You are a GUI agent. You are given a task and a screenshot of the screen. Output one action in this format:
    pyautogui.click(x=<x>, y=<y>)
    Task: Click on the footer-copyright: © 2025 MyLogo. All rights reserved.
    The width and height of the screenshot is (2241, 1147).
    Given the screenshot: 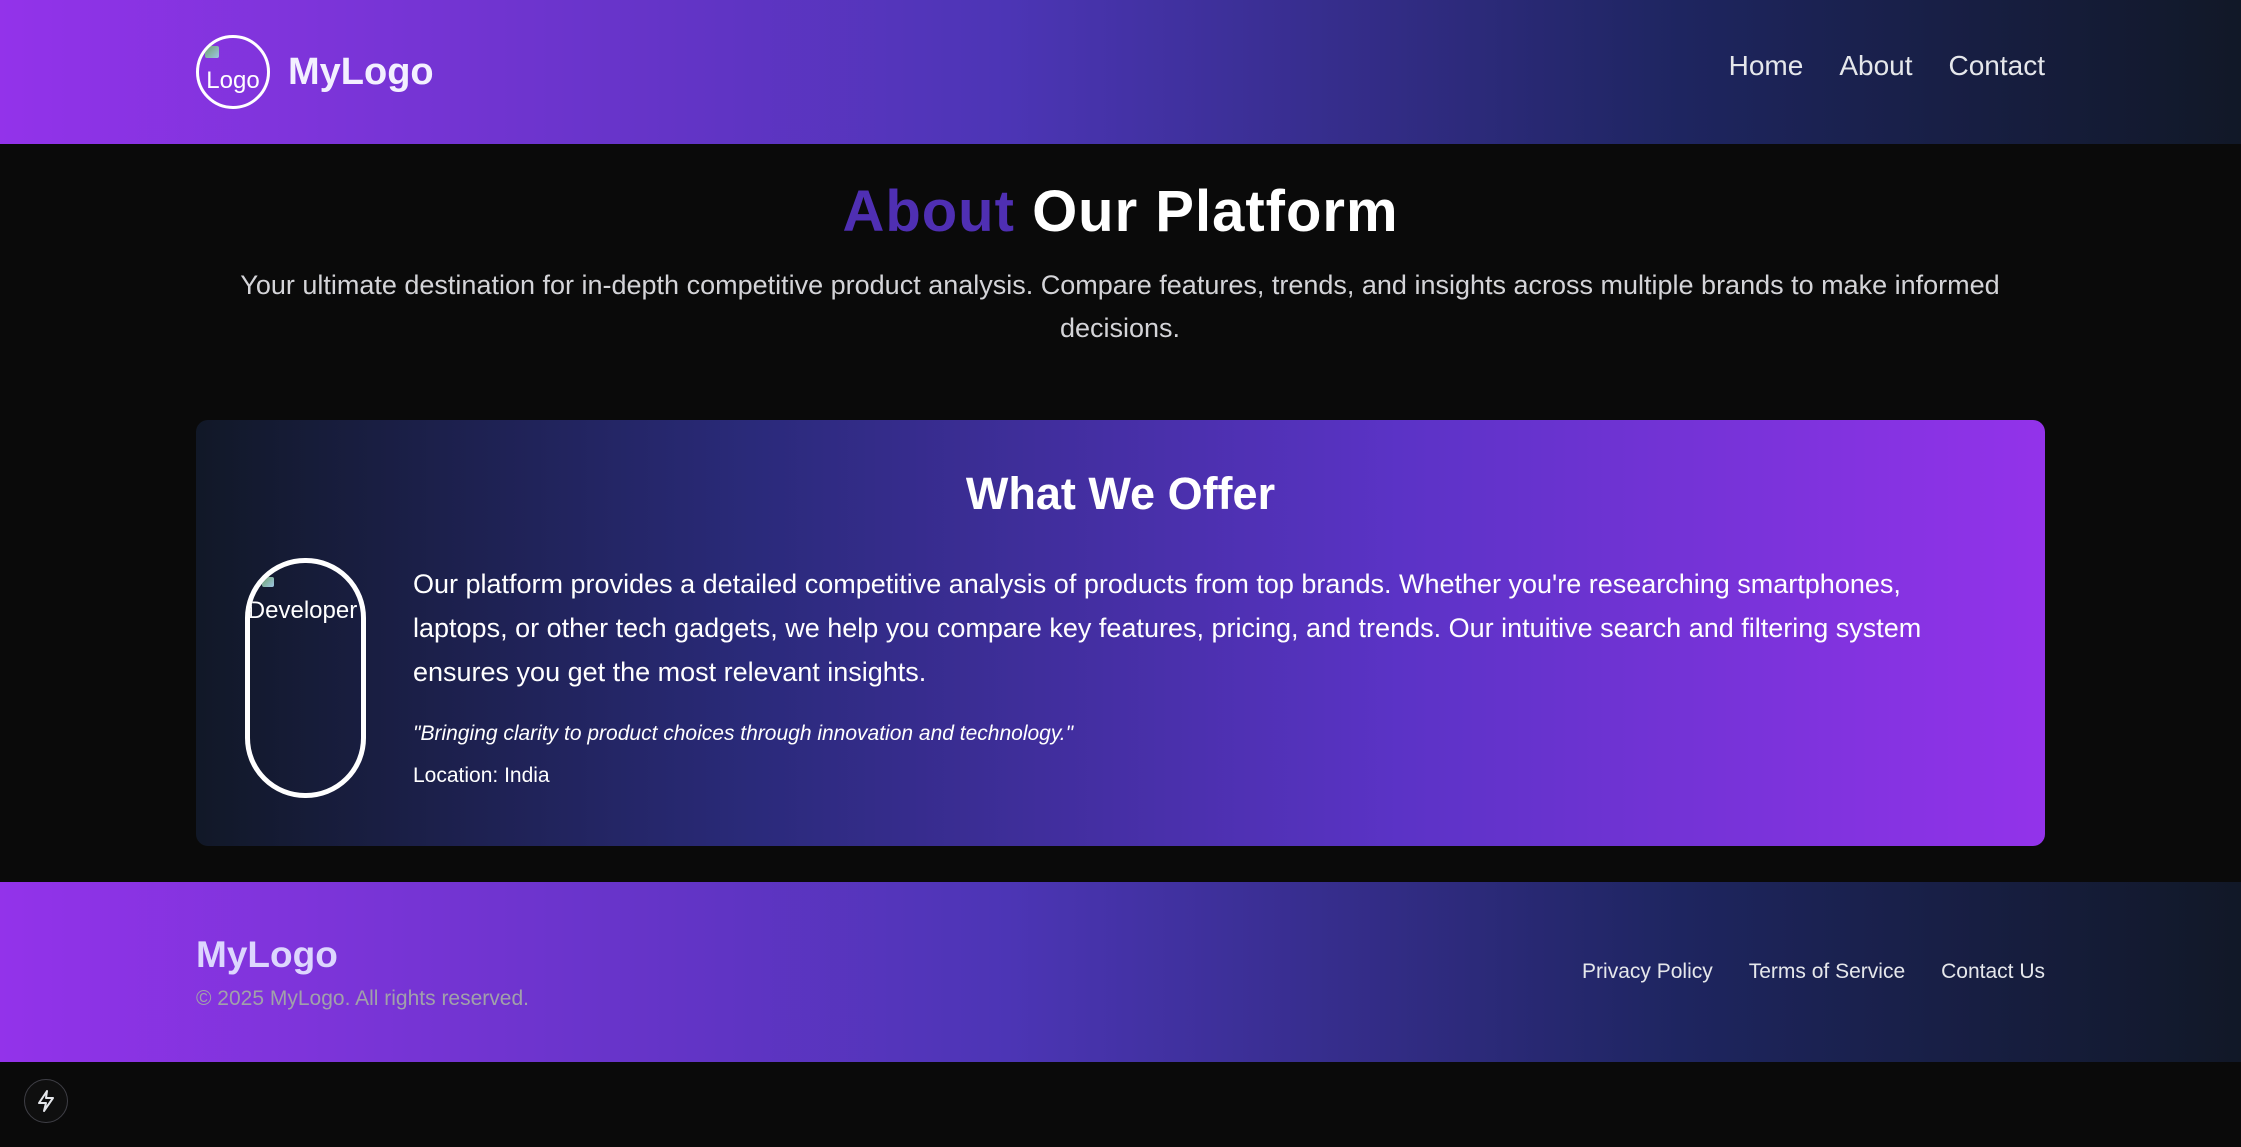 What is the action you would take?
    pyautogui.click(x=362, y=998)
    